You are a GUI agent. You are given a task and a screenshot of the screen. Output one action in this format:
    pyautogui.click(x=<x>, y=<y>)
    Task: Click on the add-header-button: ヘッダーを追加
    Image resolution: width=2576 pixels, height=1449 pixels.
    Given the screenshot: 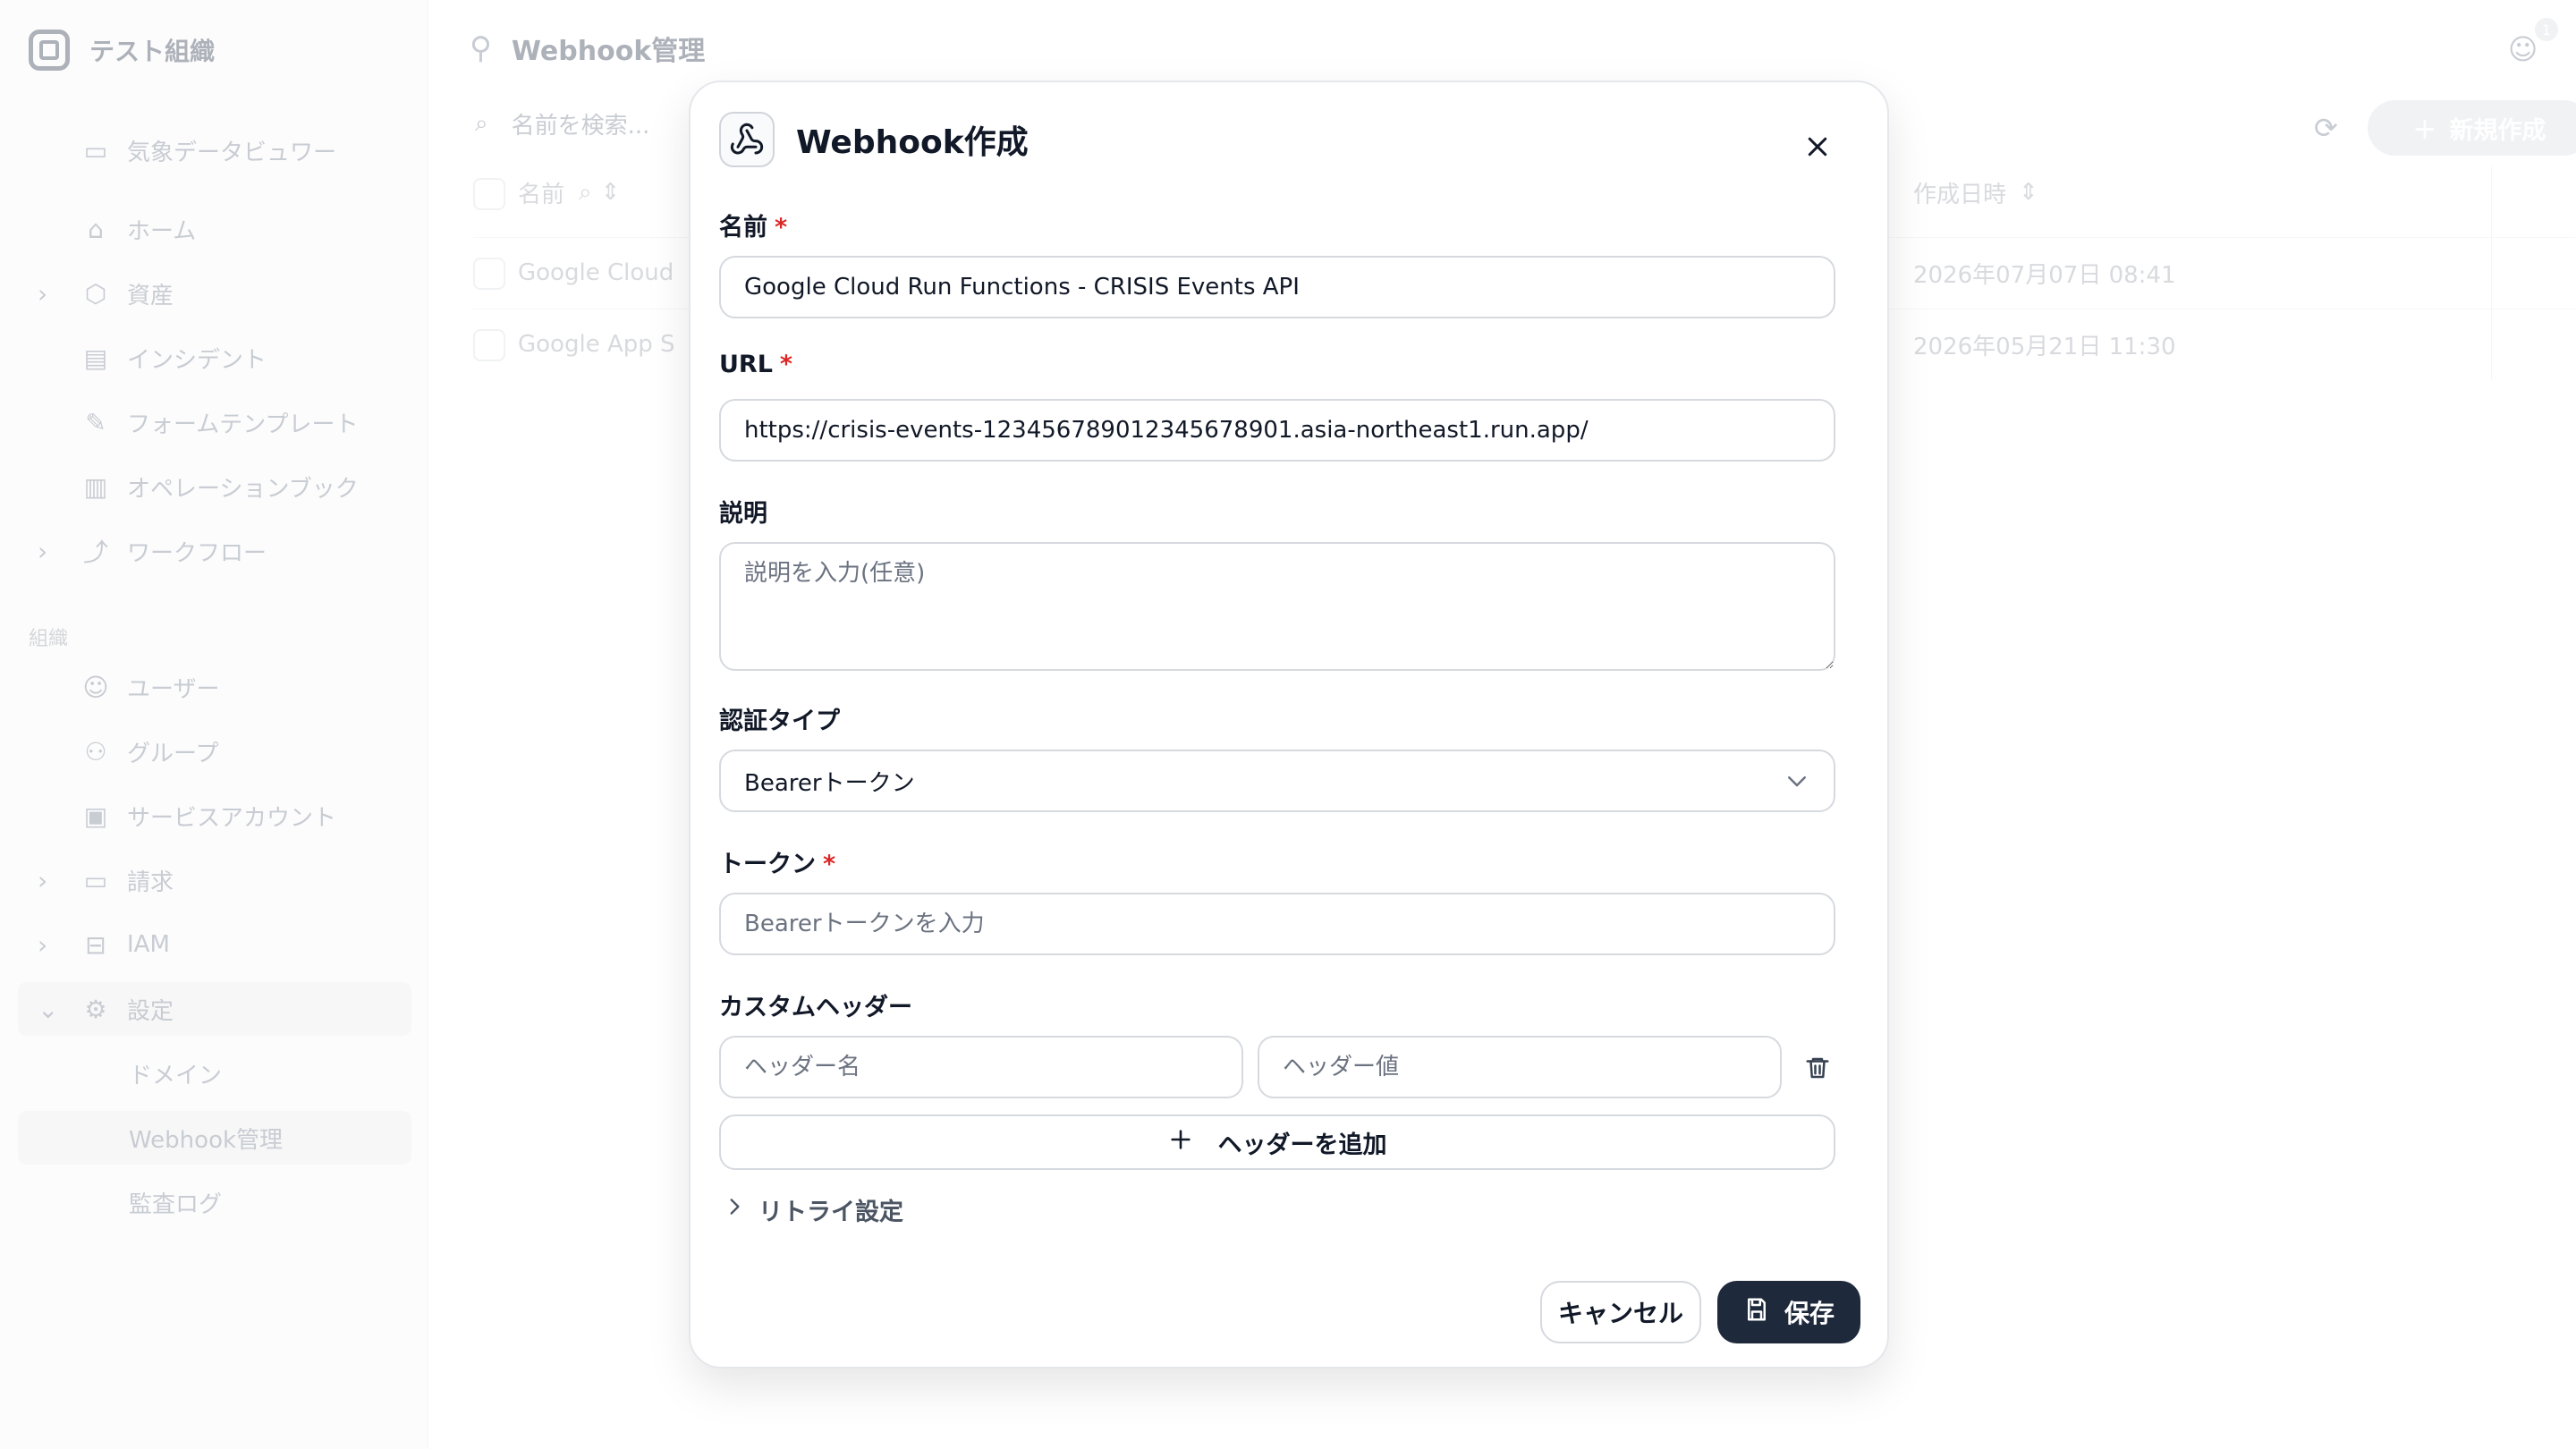 What is the action you would take?
    pyautogui.click(x=1277, y=1142)
    